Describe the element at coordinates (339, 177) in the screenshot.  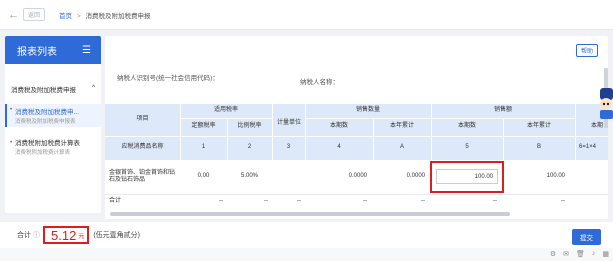
I see `table-cell-qty-current: 0.0000` at that location.